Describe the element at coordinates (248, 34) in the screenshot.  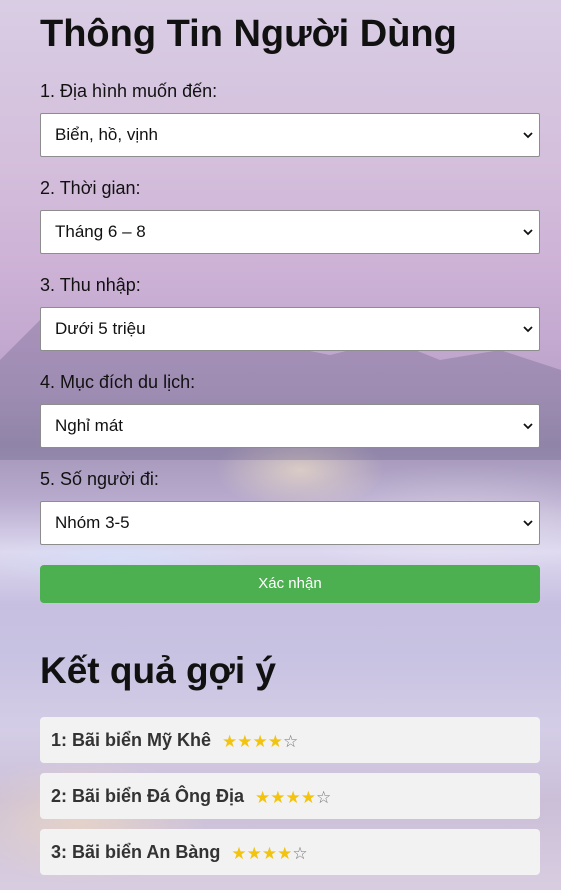
I see `form-title: Thông Tin Người Dùng` at that location.